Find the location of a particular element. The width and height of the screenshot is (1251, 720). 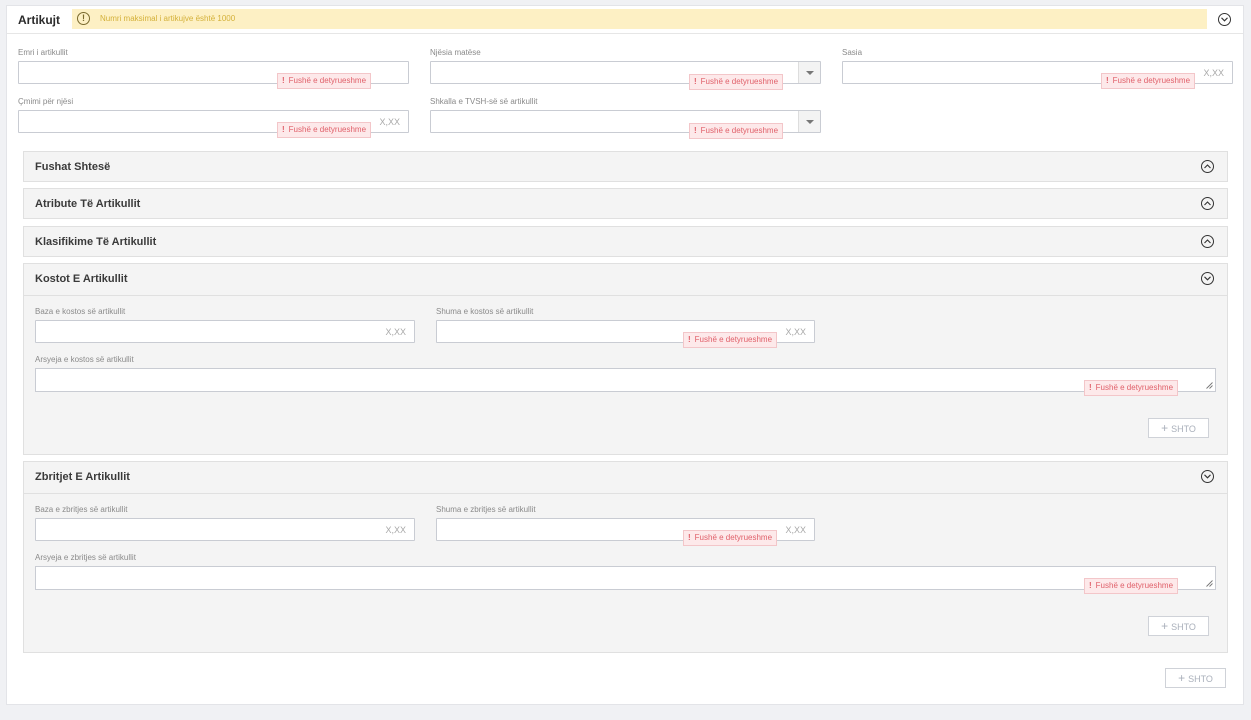

unit-required: ! Fushë e detyrueshme is located at coordinates (736, 82).